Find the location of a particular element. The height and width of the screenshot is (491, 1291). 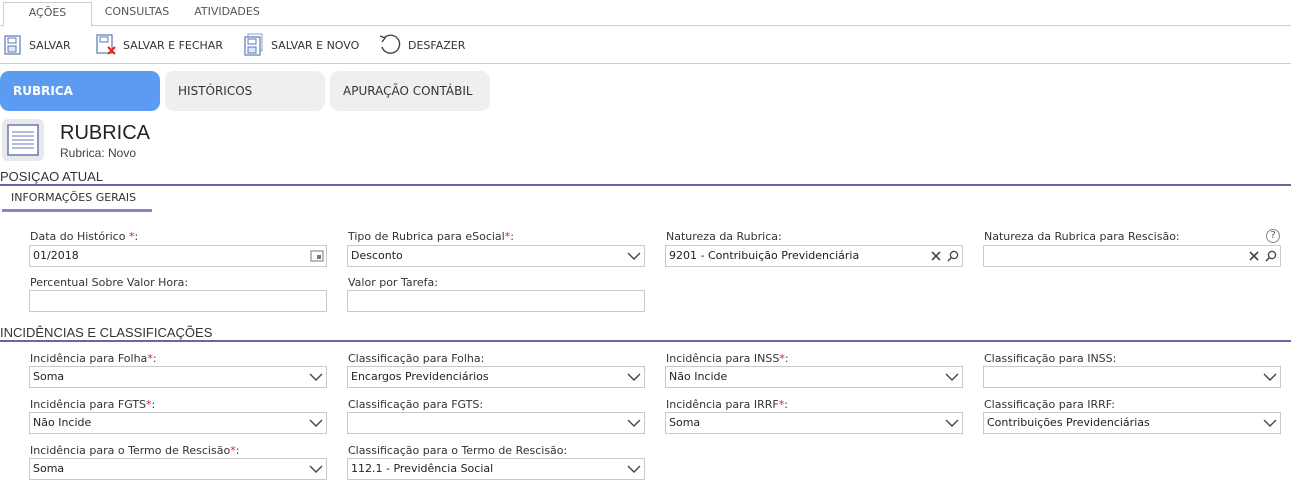

class-folha-select: Encargos Previdenciários is located at coordinates (496, 377).